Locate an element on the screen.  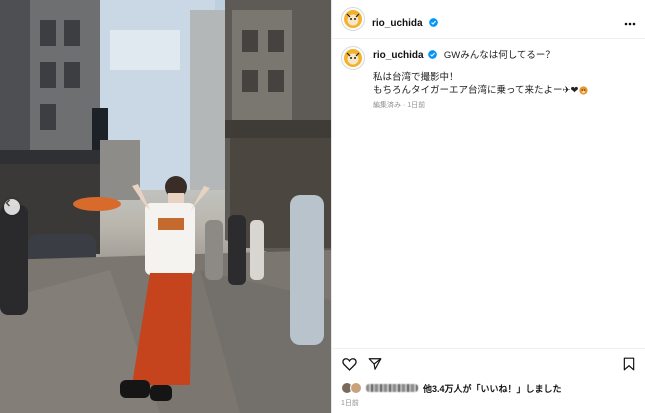
caption-avatar is located at coordinates (353, 58).